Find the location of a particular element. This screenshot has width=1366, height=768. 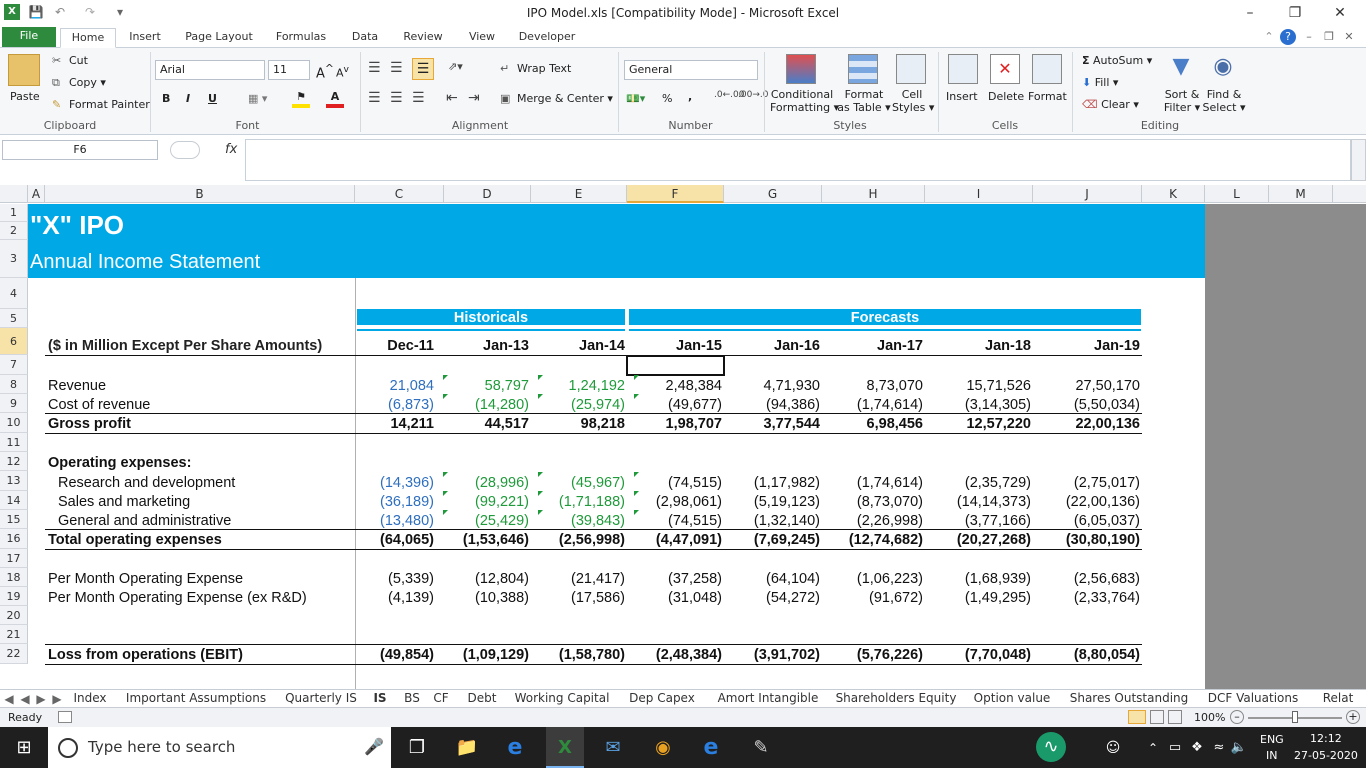

sheet-tab-shareholders-equity: Shareholders Equity is located at coordinates (896, 698).